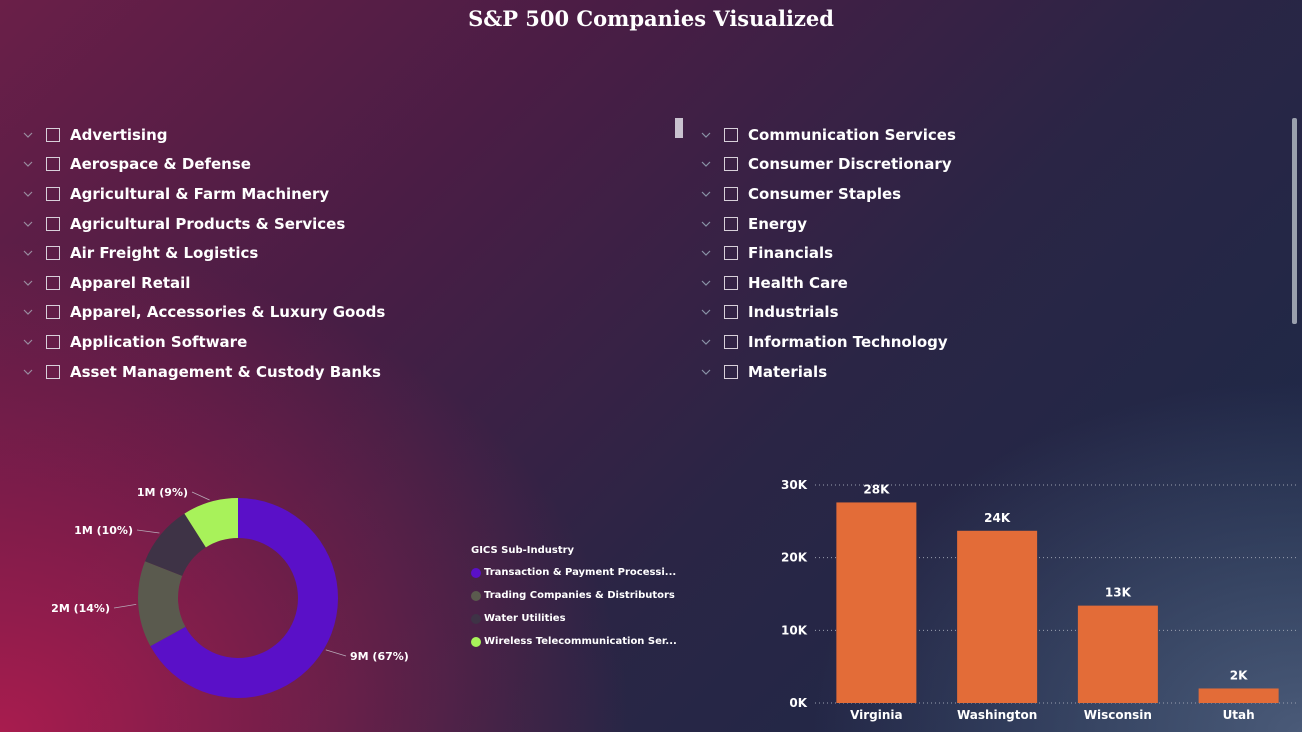 The image size is (1302, 732). I want to click on slicer-item-label: Apparel, Accessories & Luxury Goods, so click(228, 312).